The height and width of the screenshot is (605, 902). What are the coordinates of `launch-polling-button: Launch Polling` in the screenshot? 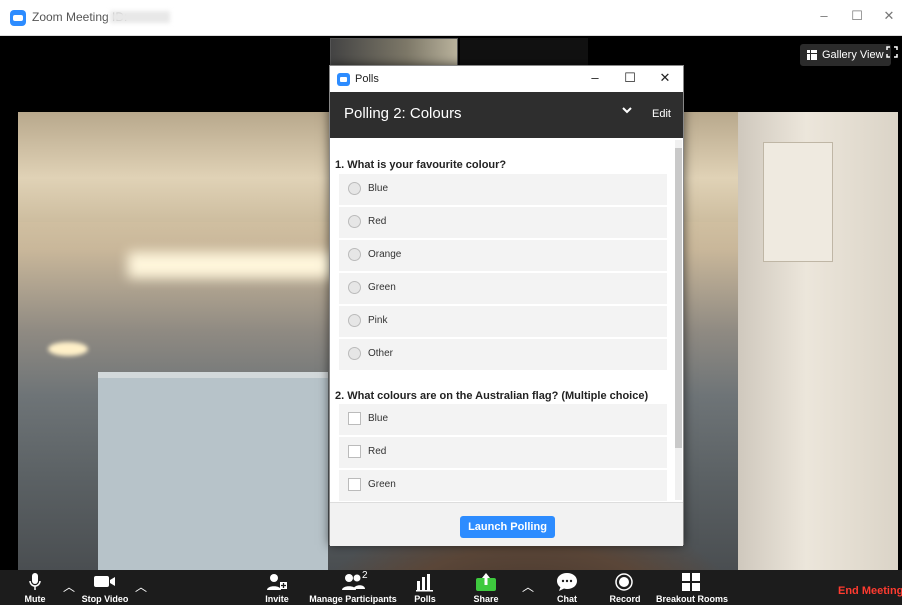 It's located at (507, 527).